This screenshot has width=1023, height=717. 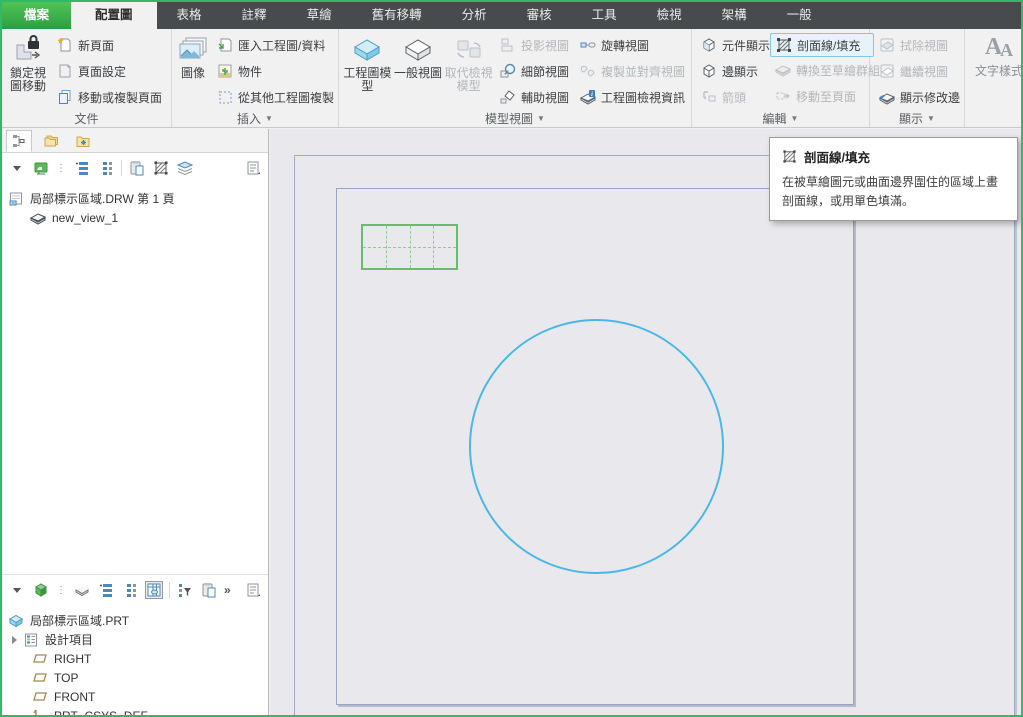 I want to click on image-icon, so click(x=193, y=48).